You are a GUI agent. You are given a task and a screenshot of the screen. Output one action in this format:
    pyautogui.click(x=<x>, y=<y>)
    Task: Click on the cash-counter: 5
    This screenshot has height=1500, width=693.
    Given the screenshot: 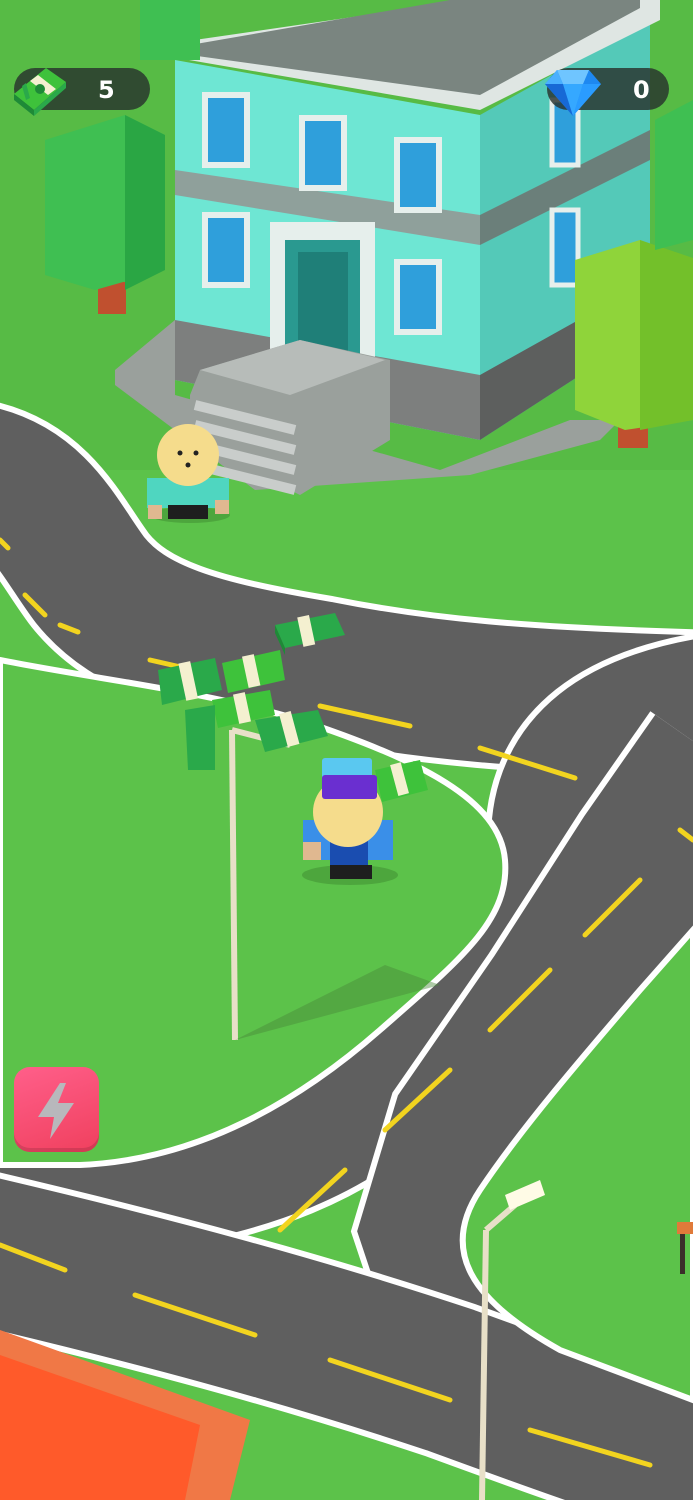 What is the action you would take?
    pyautogui.click(x=82, y=92)
    